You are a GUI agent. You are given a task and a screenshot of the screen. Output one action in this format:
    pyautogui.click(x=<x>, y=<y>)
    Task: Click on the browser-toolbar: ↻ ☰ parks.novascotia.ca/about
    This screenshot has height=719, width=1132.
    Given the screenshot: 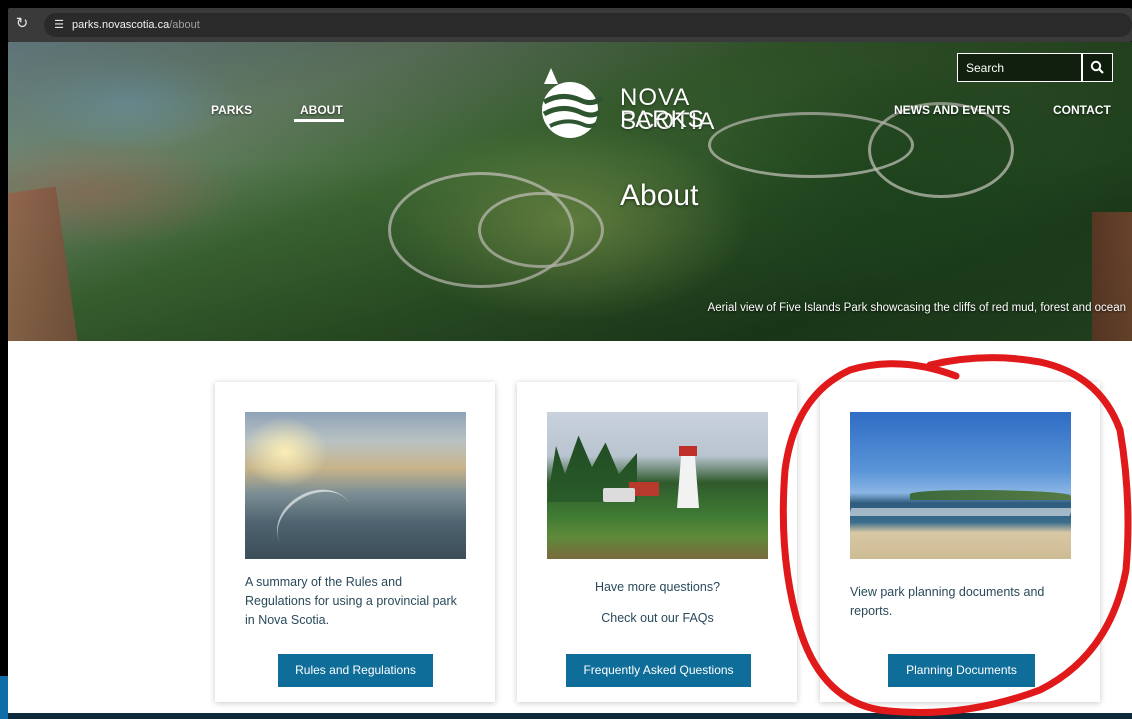 What is the action you would take?
    pyautogui.click(x=566, y=21)
    